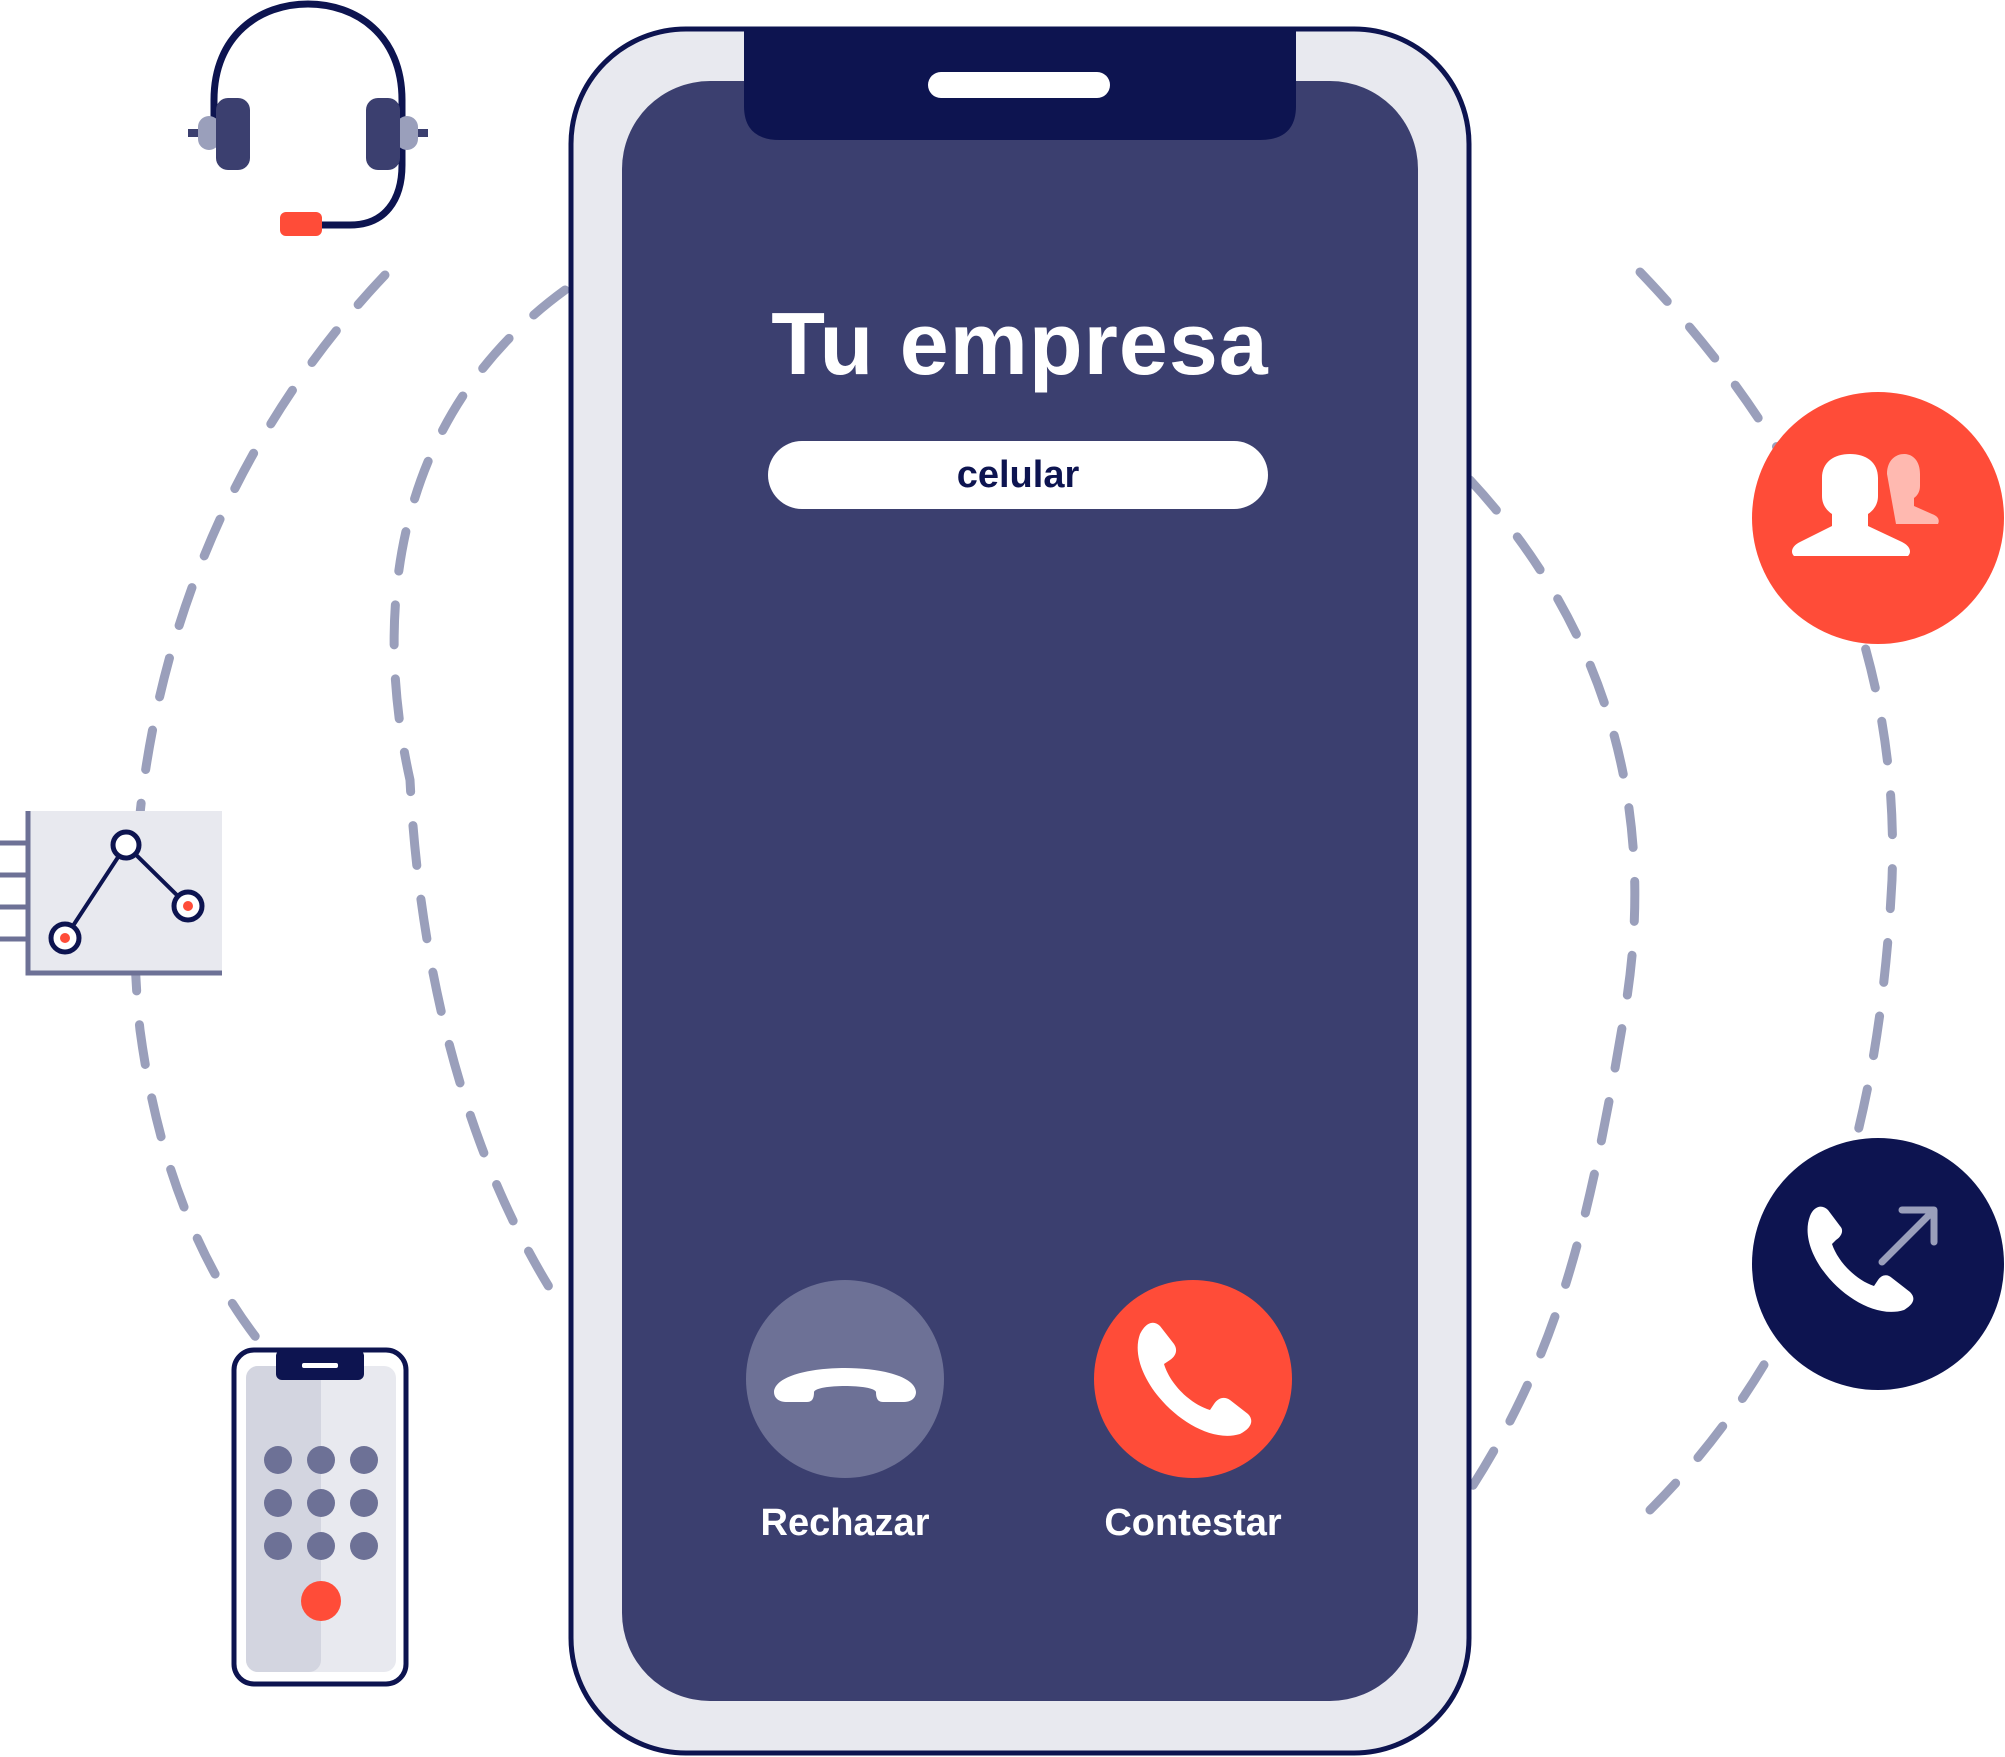  What do you see at coordinates (1193, 1379) in the screenshot?
I see `answer-button` at bounding box center [1193, 1379].